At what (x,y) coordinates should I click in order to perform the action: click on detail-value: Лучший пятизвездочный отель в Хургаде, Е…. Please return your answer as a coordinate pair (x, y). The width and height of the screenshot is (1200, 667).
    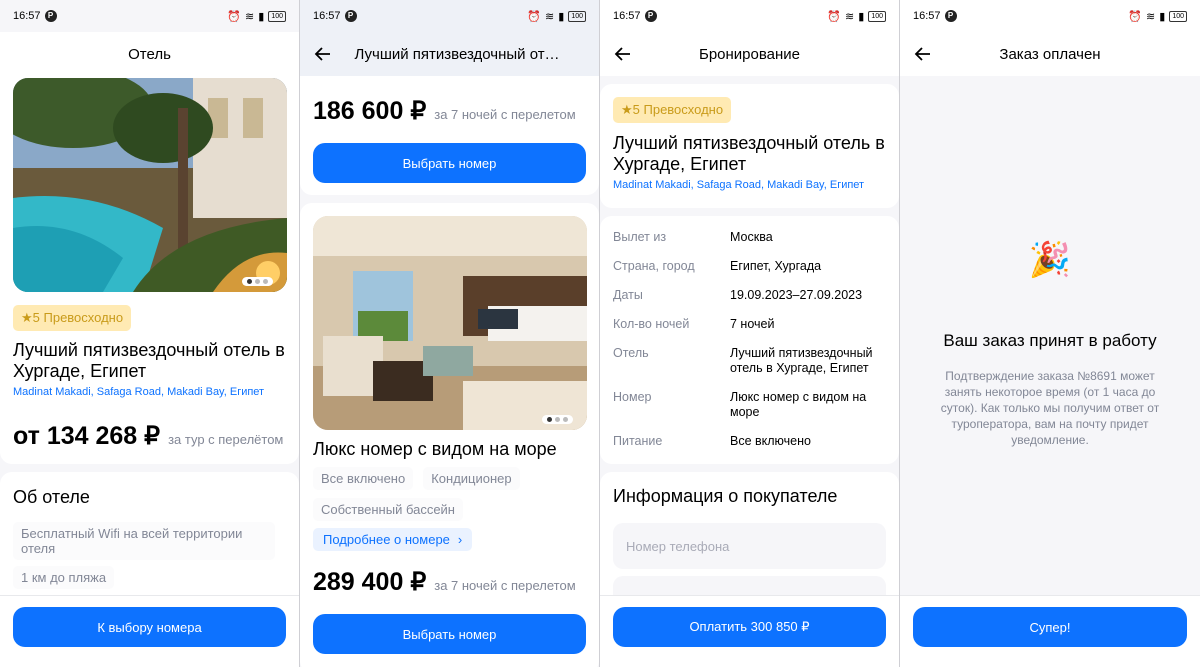
    Looking at the image, I should click on (801, 360).